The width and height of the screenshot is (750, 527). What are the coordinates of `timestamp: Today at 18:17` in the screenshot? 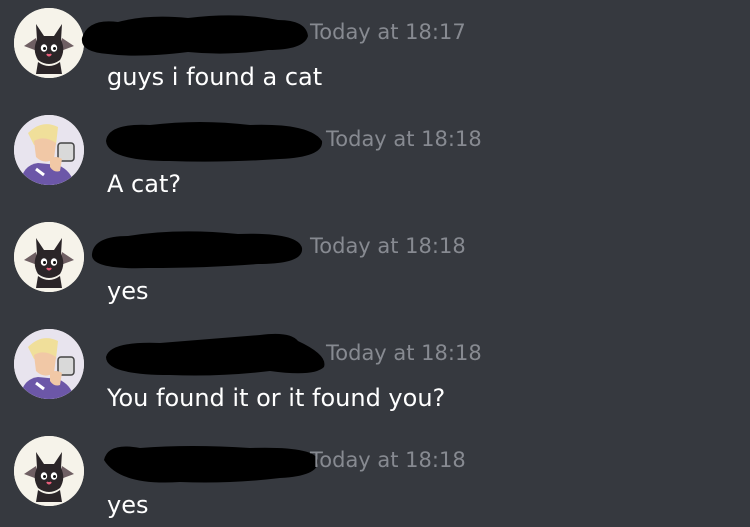 It's located at (388, 32).